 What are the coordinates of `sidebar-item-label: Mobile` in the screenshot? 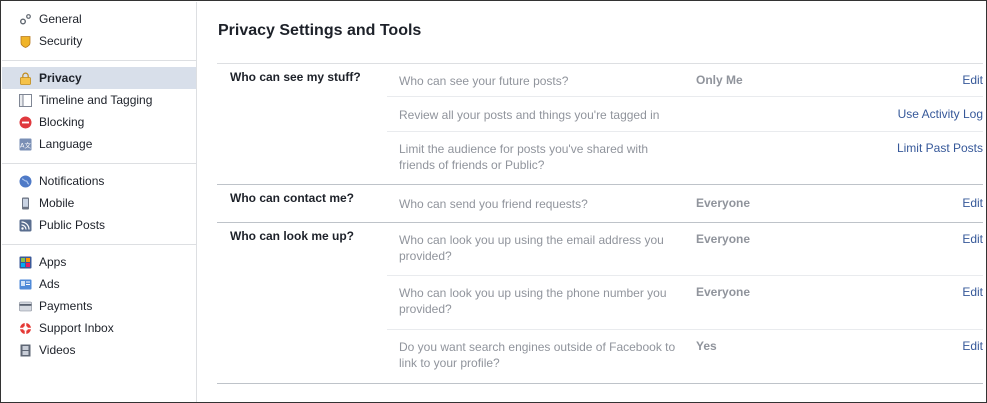 It's located at (57, 203).